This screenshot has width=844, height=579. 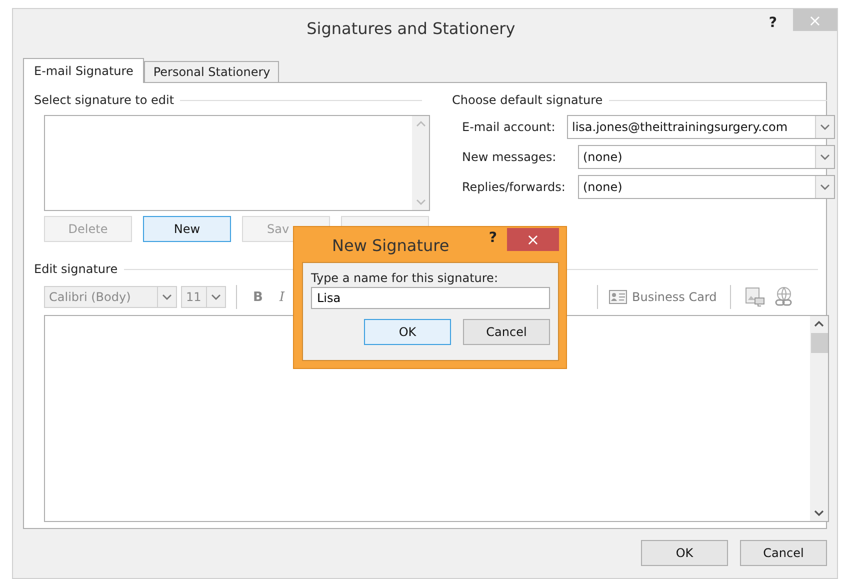 What do you see at coordinates (819, 513) in the screenshot?
I see `scroll-down-icon` at bounding box center [819, 513].